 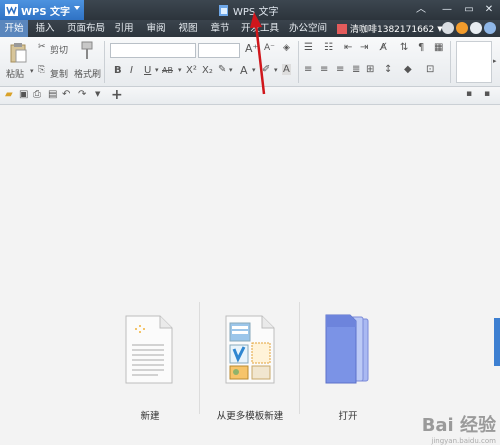 I want to click on scrollbar-thumb, so click(x=497, y=342).